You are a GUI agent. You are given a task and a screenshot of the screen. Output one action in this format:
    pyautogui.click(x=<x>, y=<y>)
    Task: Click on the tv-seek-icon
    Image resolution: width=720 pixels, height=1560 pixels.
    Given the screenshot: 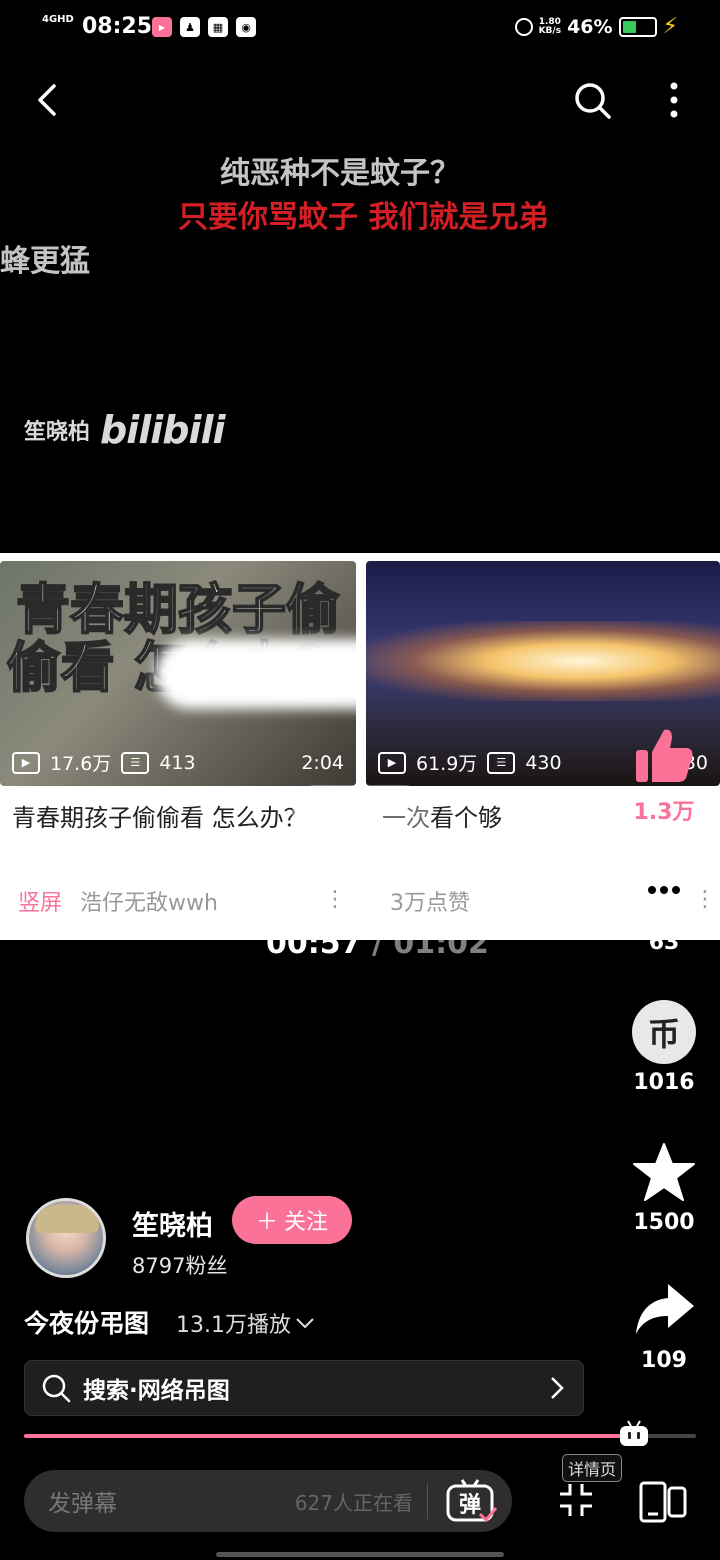 What is the action you would take?
    pyautogui.click(x=634, y=1434)
    